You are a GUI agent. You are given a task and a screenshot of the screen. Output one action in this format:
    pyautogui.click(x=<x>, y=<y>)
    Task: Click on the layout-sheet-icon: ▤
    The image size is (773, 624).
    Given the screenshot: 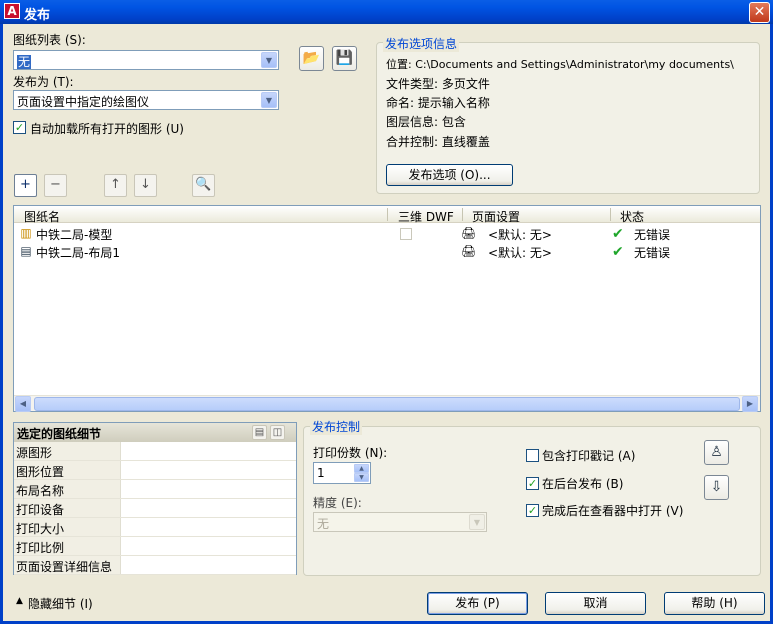 What is the action you would take?
    pyautogui.click(x=26, y=251)
    